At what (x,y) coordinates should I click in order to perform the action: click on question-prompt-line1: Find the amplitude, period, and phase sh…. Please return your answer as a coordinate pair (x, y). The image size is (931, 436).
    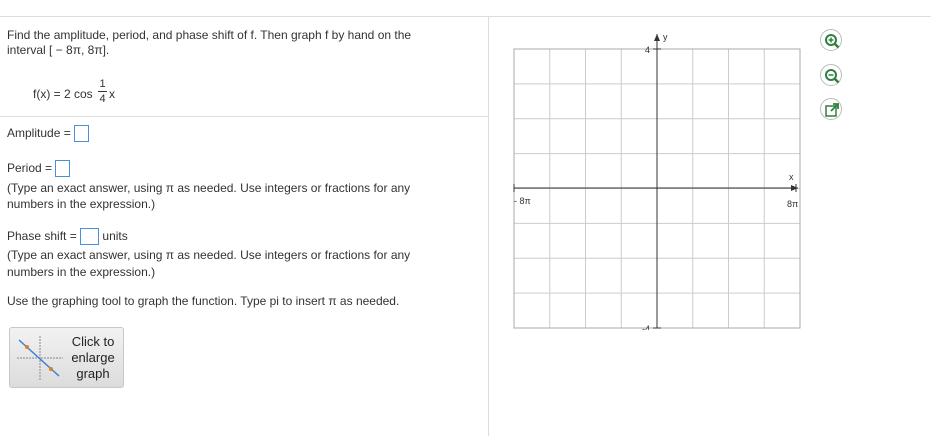
    Looking at the image, I should click on (209, 35).